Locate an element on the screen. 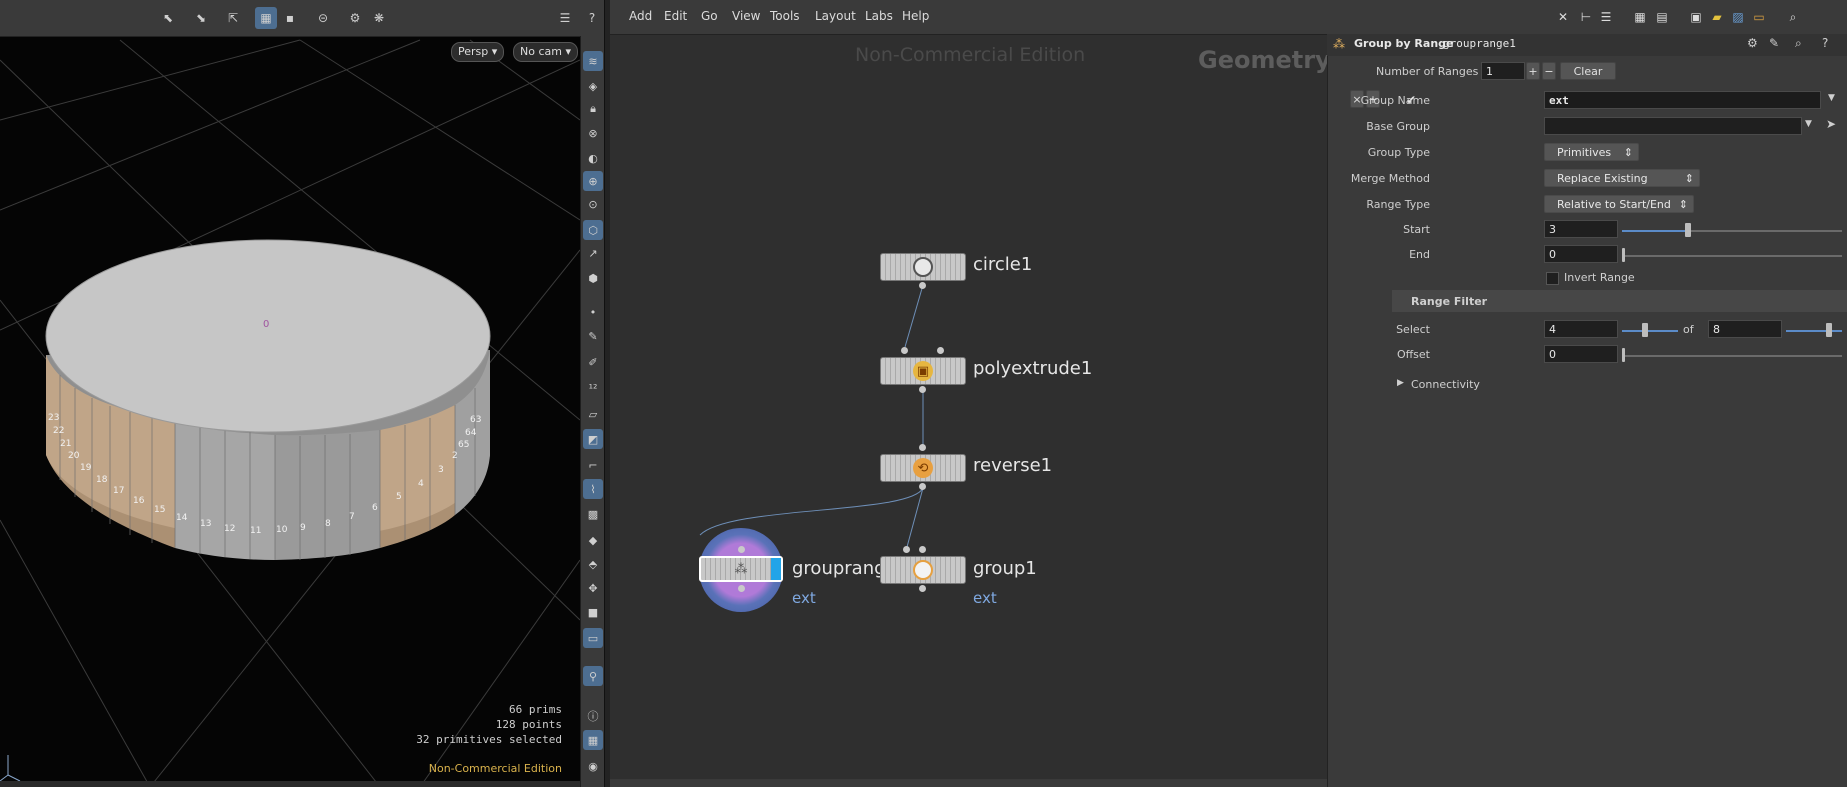 The height and width of the screenshot is (787, 1847). secure-selection-icon: ⊝ is located at coordinates (323, 18).